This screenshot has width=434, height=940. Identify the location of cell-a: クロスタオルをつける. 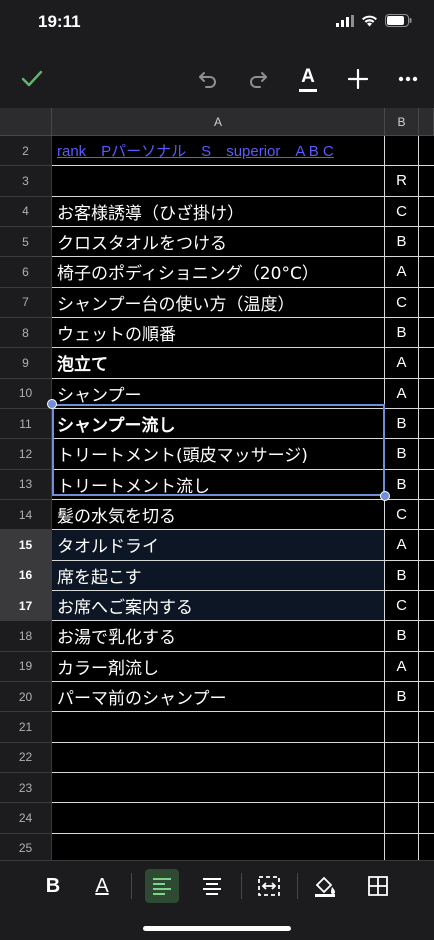
(218, 242).